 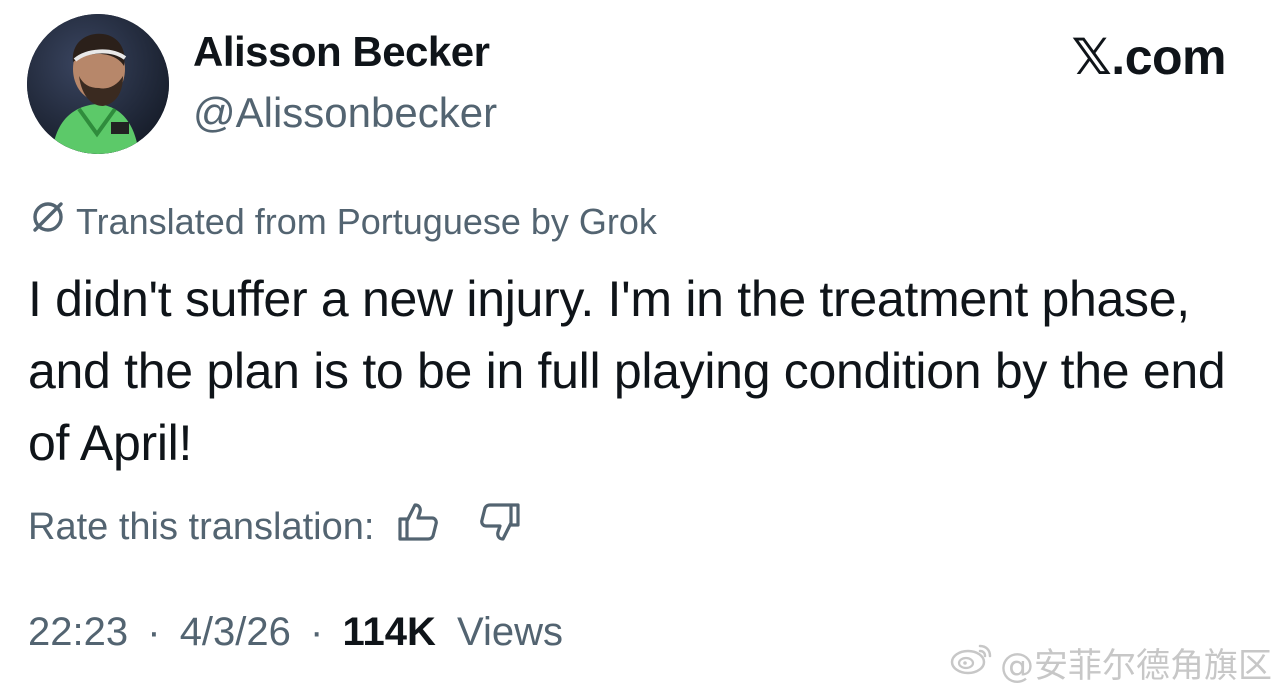 What do you see at coordinates (972, 662) in the screenshot?
I see `weibo-icon` at bounding box center [972, 662].